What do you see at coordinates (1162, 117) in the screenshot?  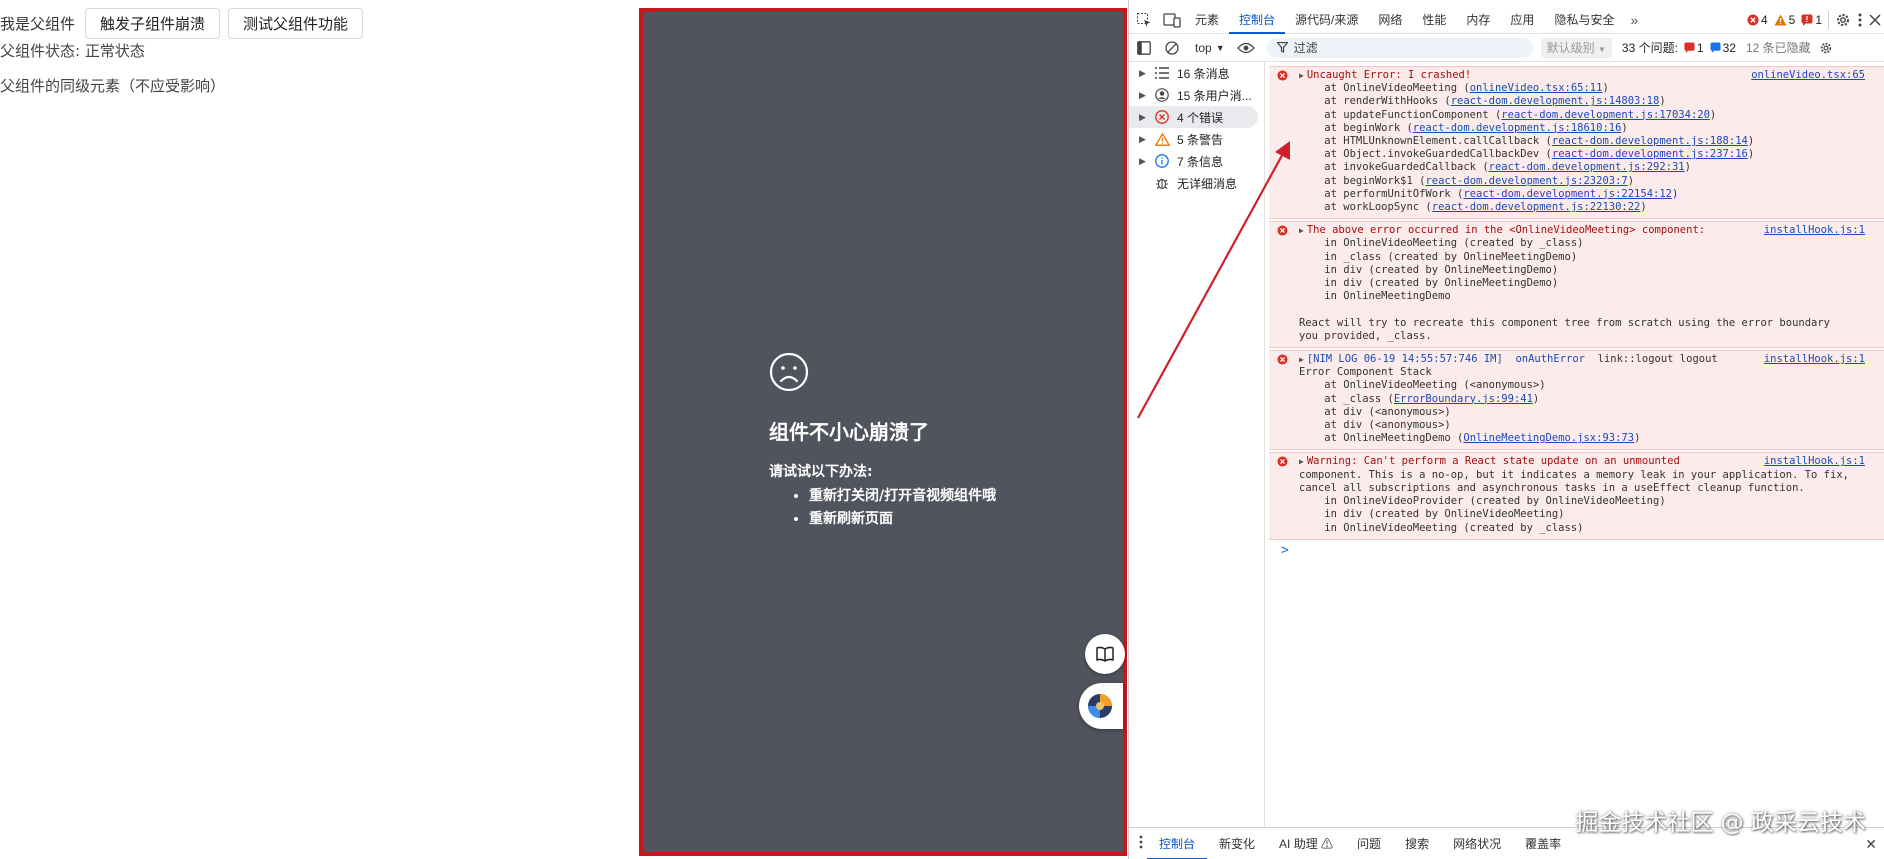 I see `error-icon` at bounding box center [1162, 117].